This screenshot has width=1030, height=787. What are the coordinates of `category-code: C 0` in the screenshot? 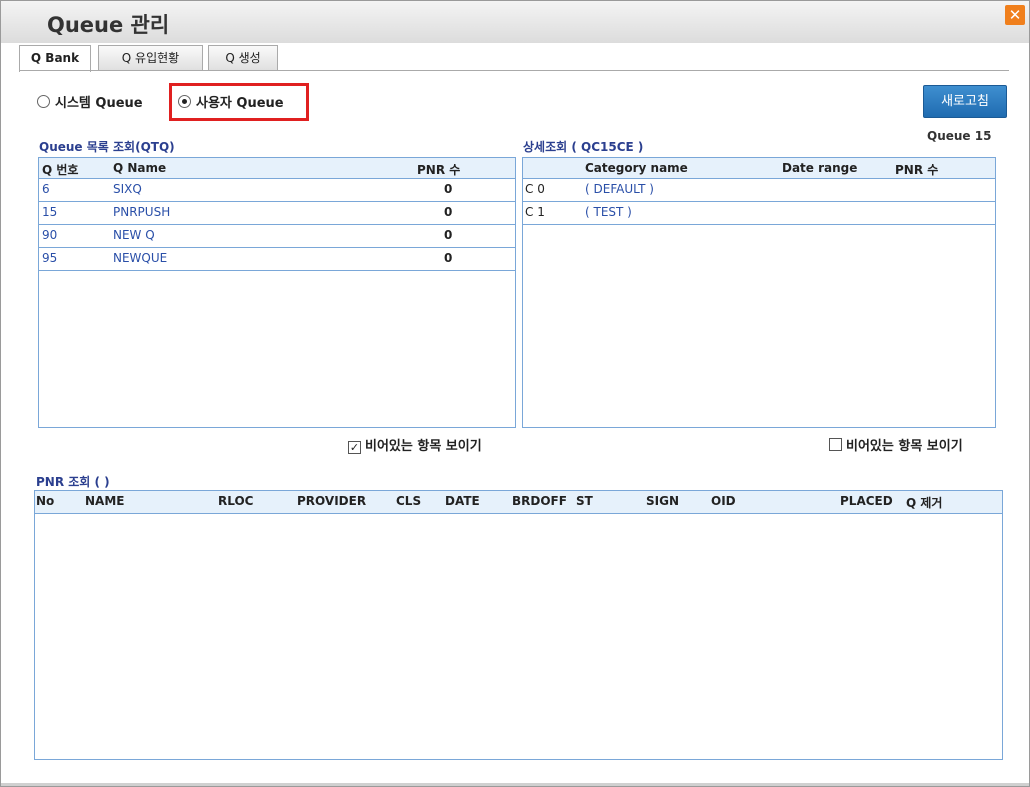 It's located at (535, 189).